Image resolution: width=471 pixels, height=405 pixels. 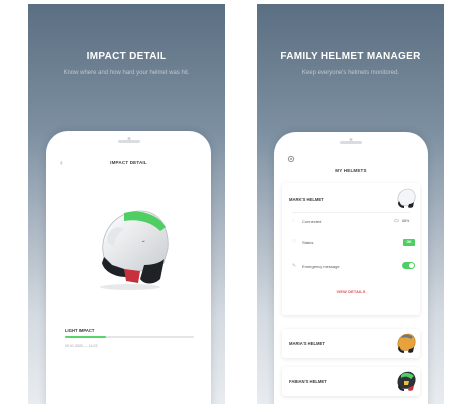 I want to click on status-badge: OK, so click(x=409, y=242).